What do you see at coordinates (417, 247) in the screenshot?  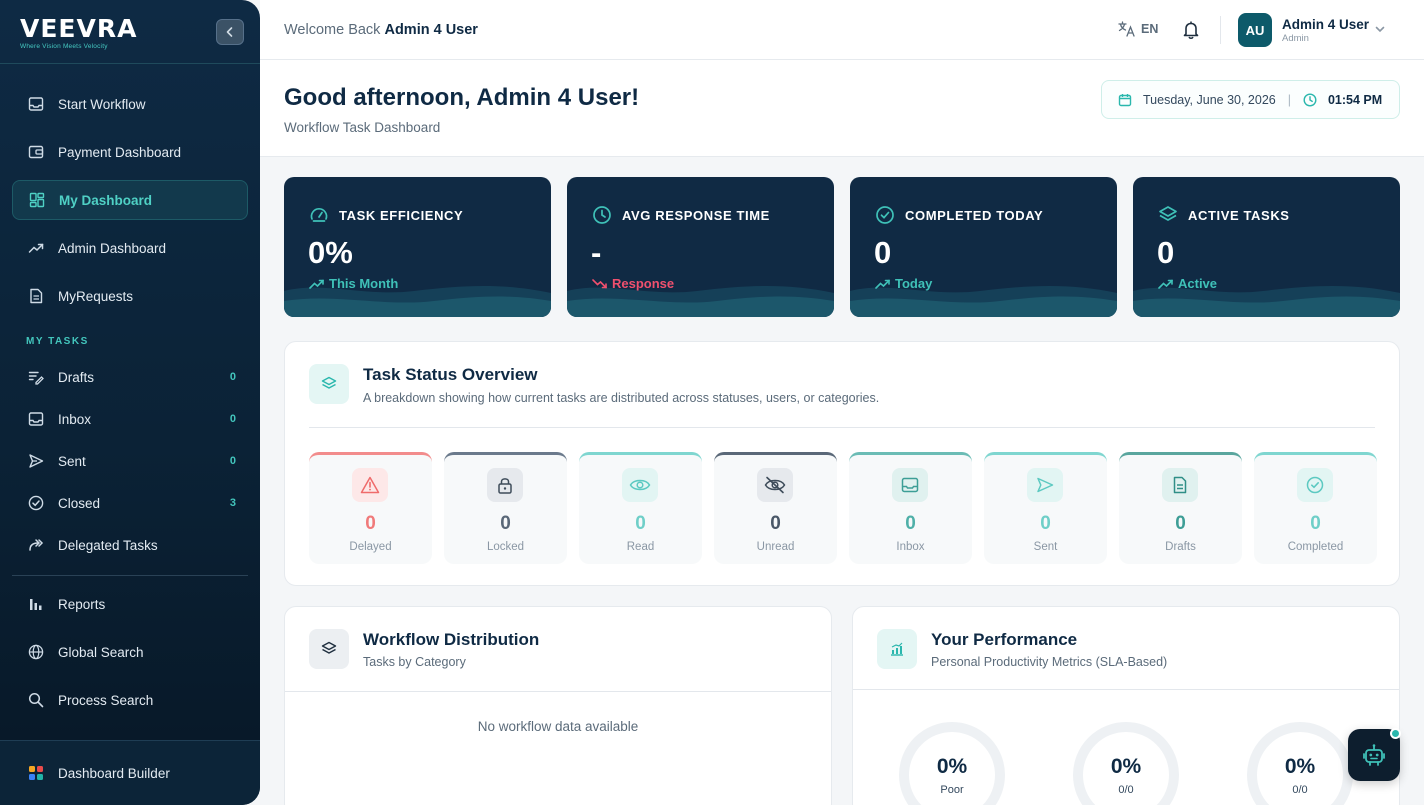 I see `stat-card-task-efficiency: TASK EFFICIENCY 0% This Month` at bounding box center [417, 247].